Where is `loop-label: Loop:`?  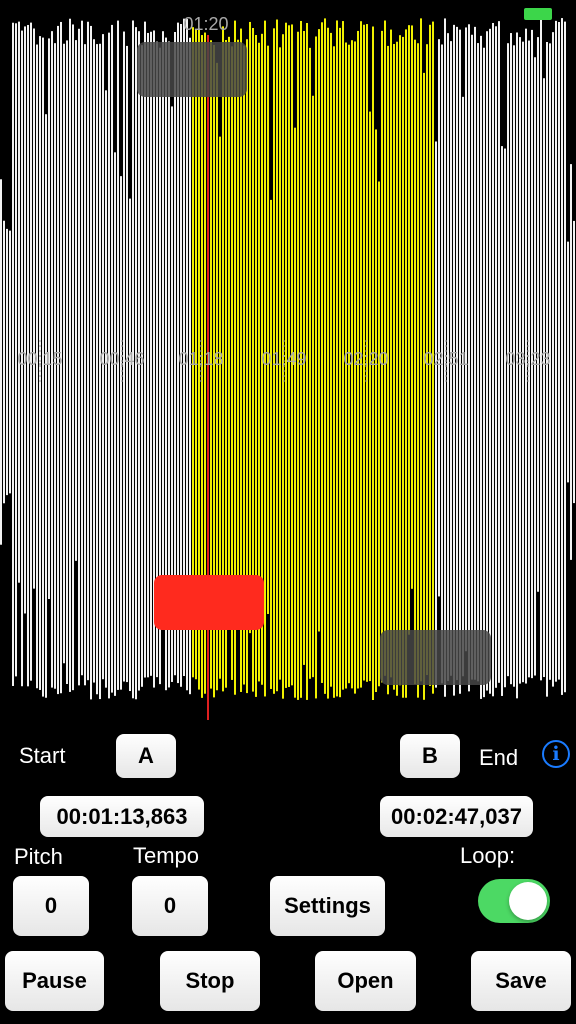
loop-label: Loop: is located at coordinates (488, 855).